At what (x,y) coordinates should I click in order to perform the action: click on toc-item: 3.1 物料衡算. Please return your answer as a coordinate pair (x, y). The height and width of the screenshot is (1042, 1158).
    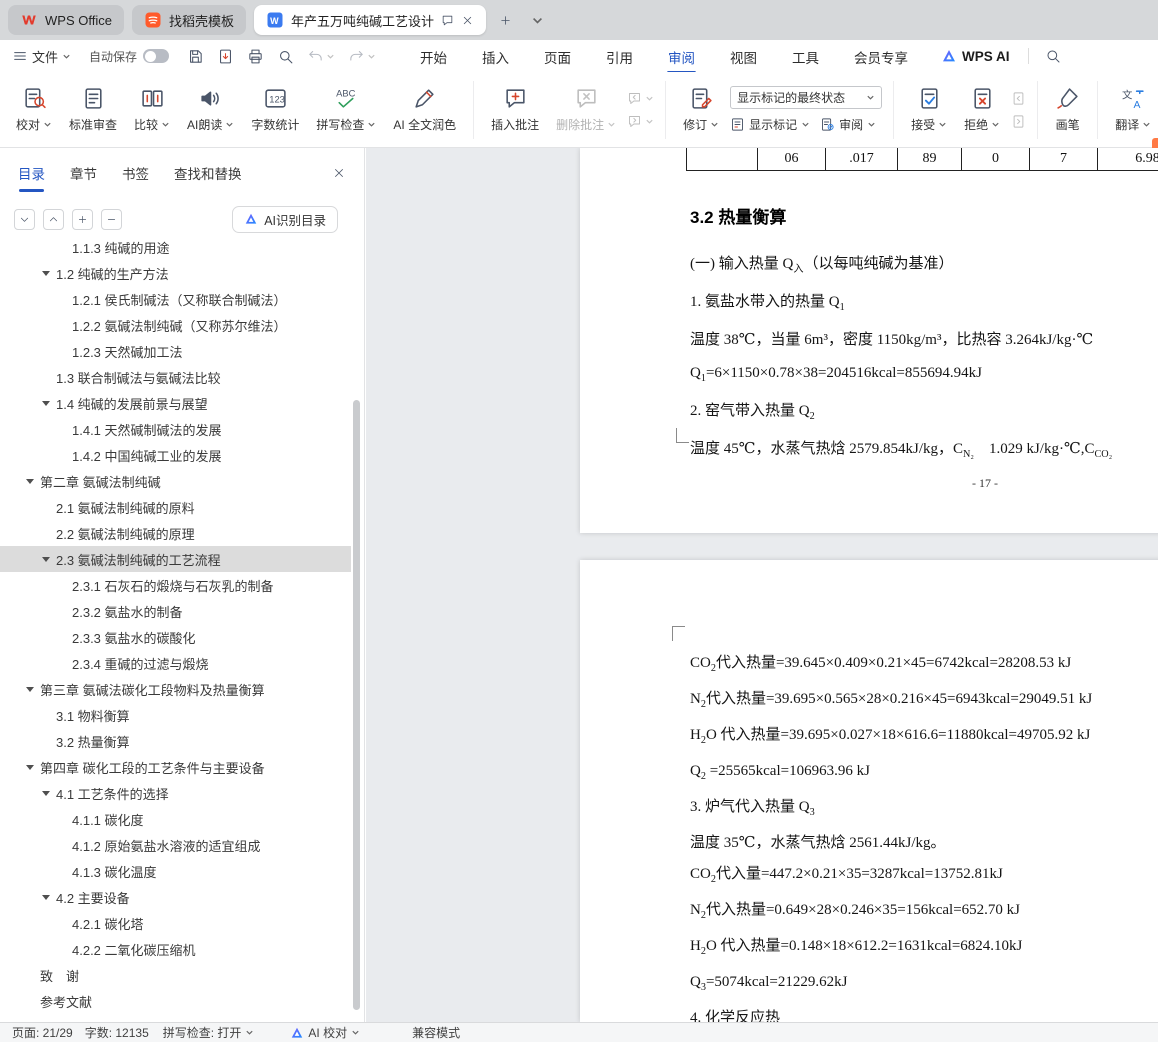
    Looking at the image, I should click on (175, 715).